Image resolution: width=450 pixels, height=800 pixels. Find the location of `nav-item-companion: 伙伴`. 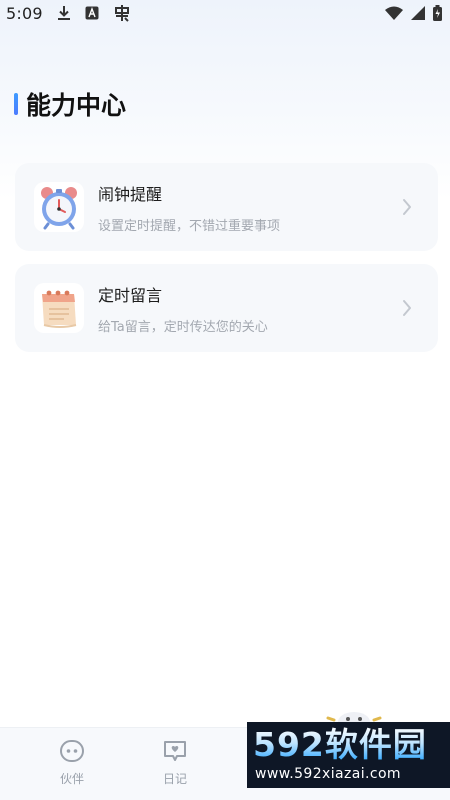

nav-item-companion: 伙伴 is located at coordinates (72, 762).